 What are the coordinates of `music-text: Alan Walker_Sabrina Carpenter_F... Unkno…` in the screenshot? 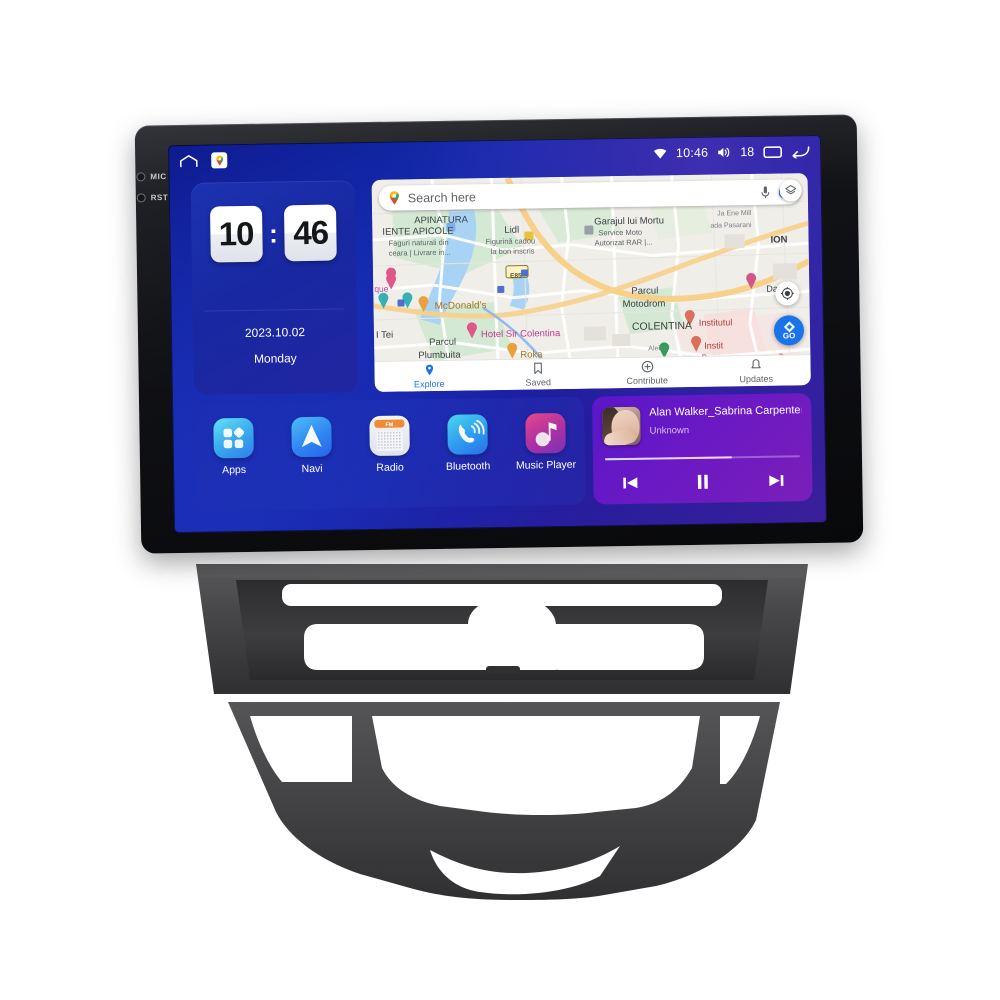 It's located at (725, 420).